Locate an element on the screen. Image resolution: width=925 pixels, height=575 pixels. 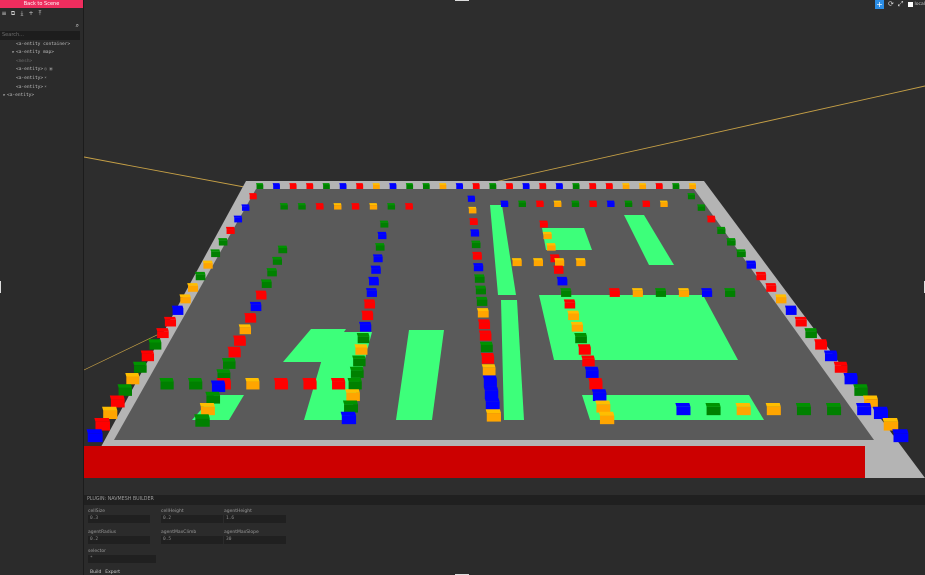
layers-icon: ≡ is located at coordinates (4, 14).